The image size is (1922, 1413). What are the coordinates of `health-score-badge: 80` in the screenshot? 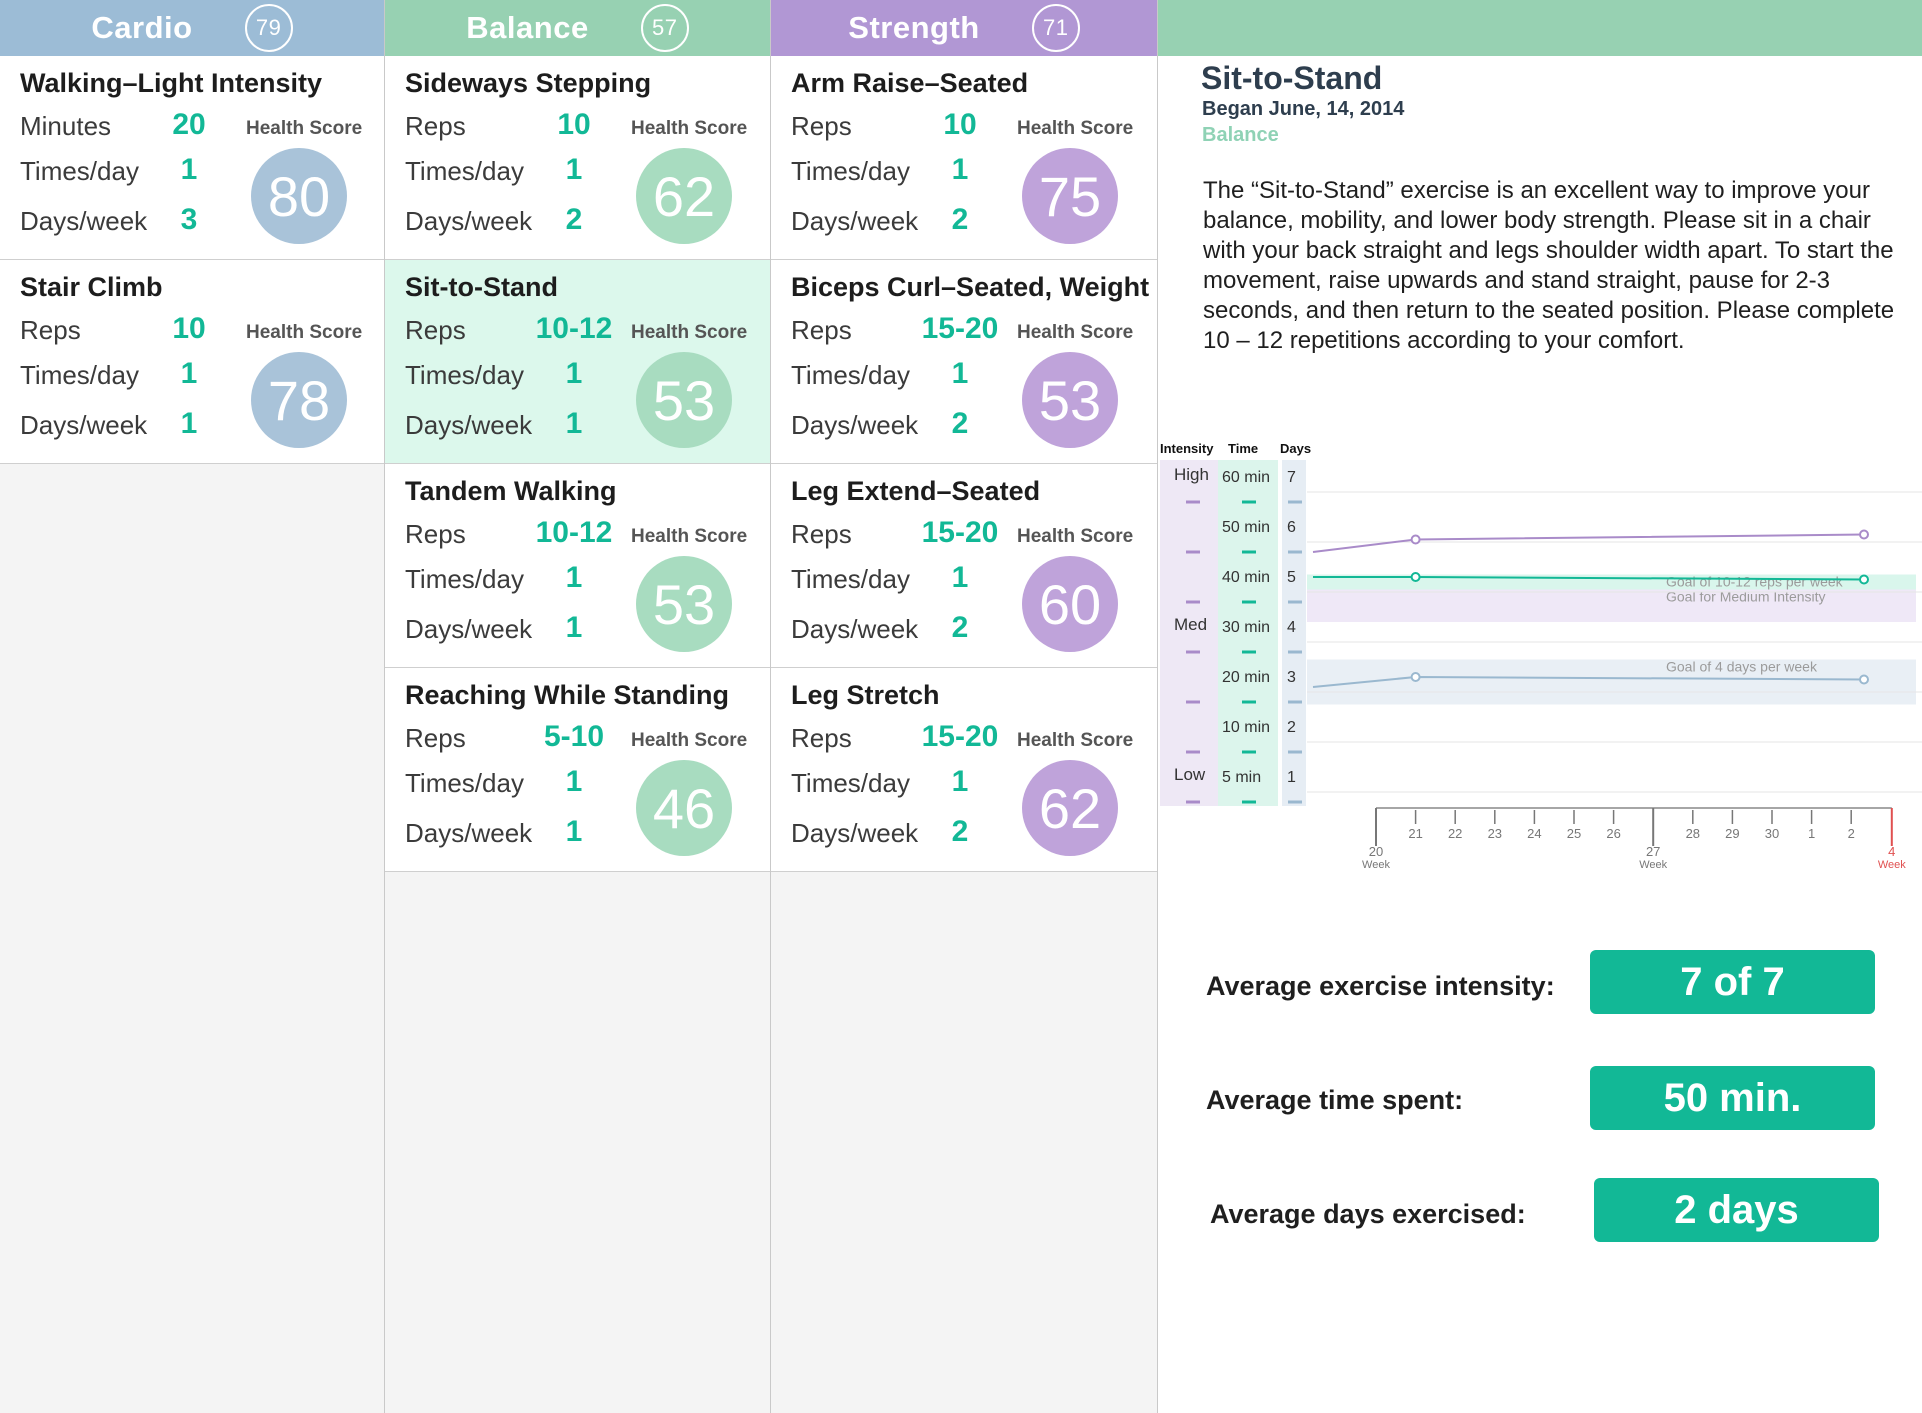 It's located at (299, 196).